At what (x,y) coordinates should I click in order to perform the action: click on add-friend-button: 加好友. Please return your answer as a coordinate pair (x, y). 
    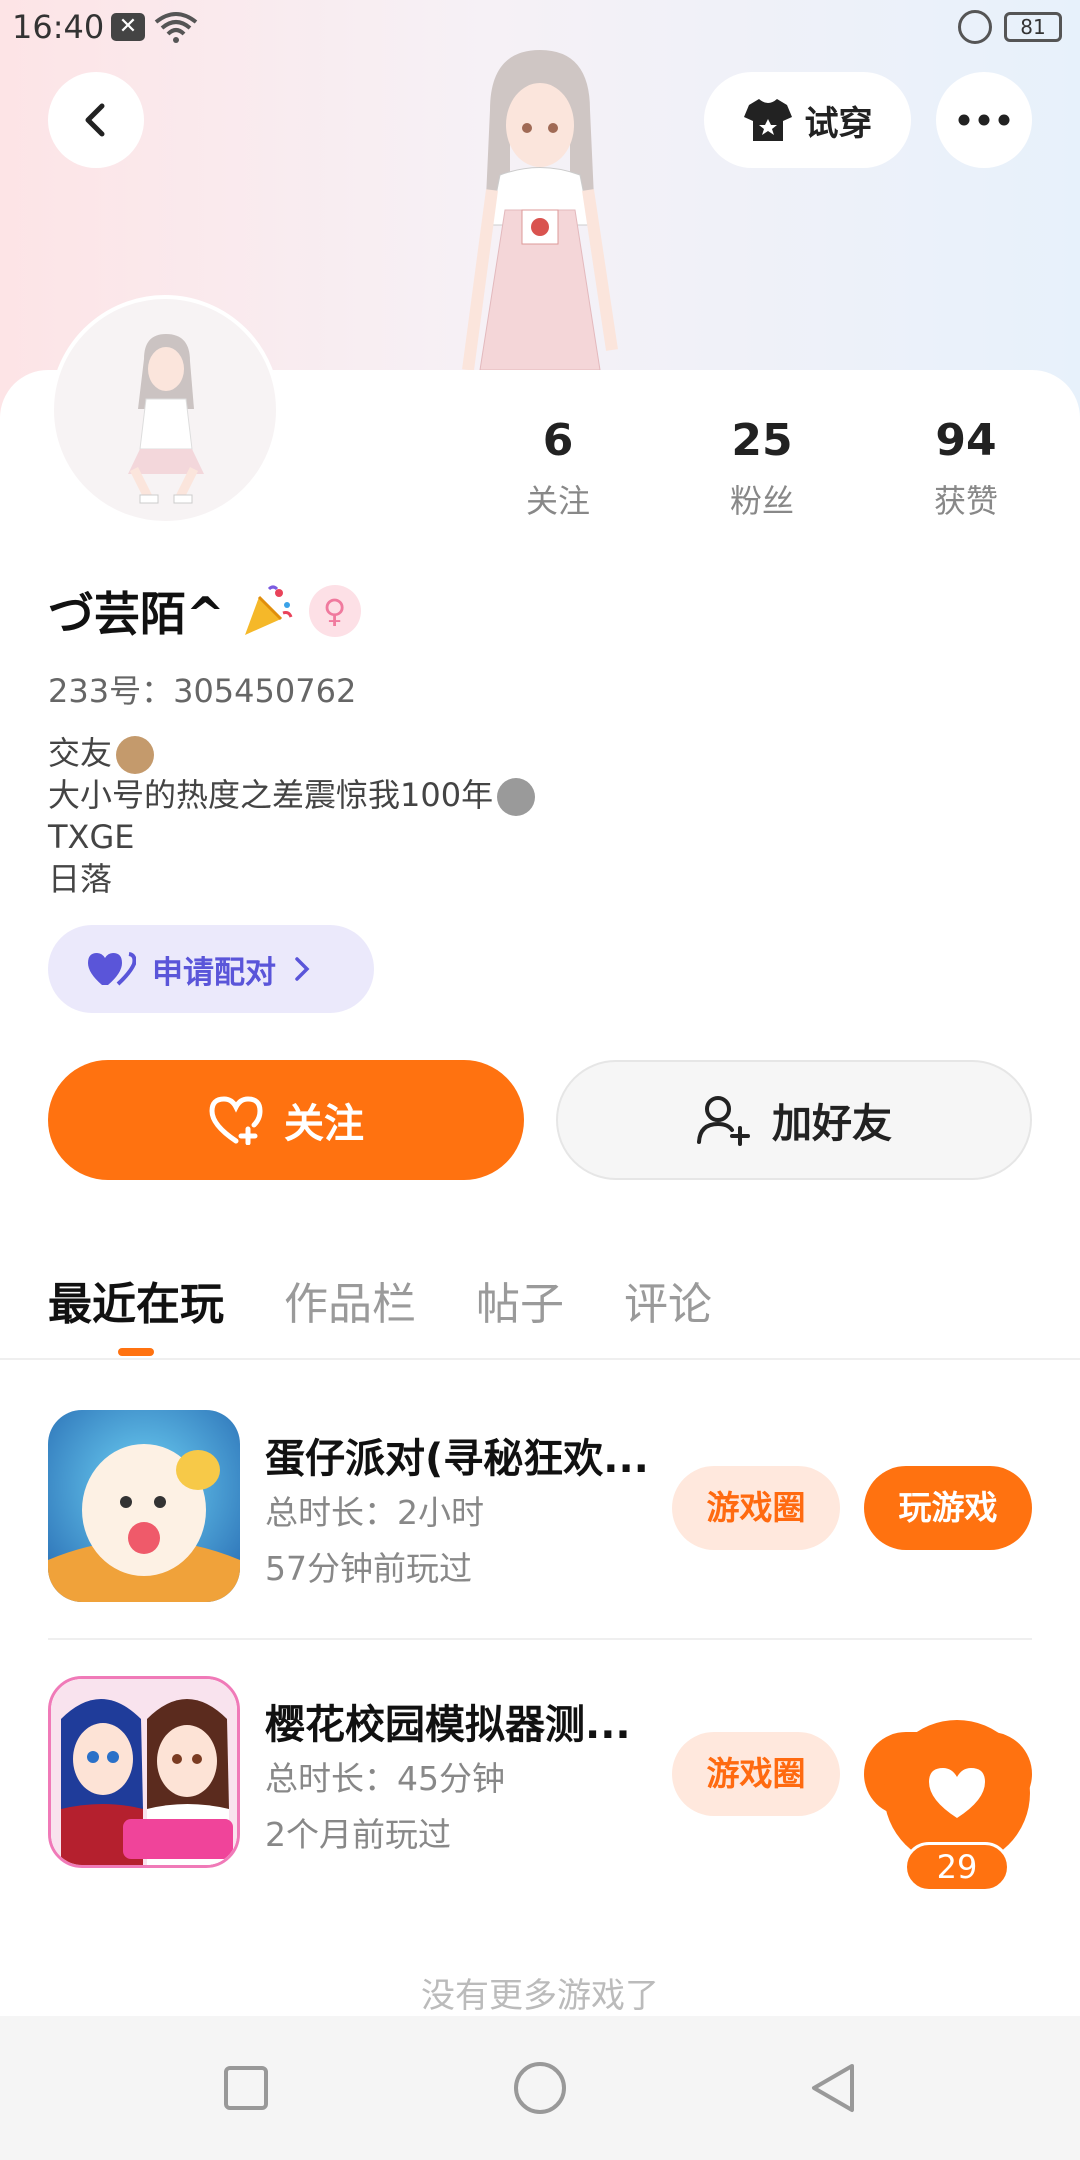
    Looking at the image, I should click on (794, 1120).